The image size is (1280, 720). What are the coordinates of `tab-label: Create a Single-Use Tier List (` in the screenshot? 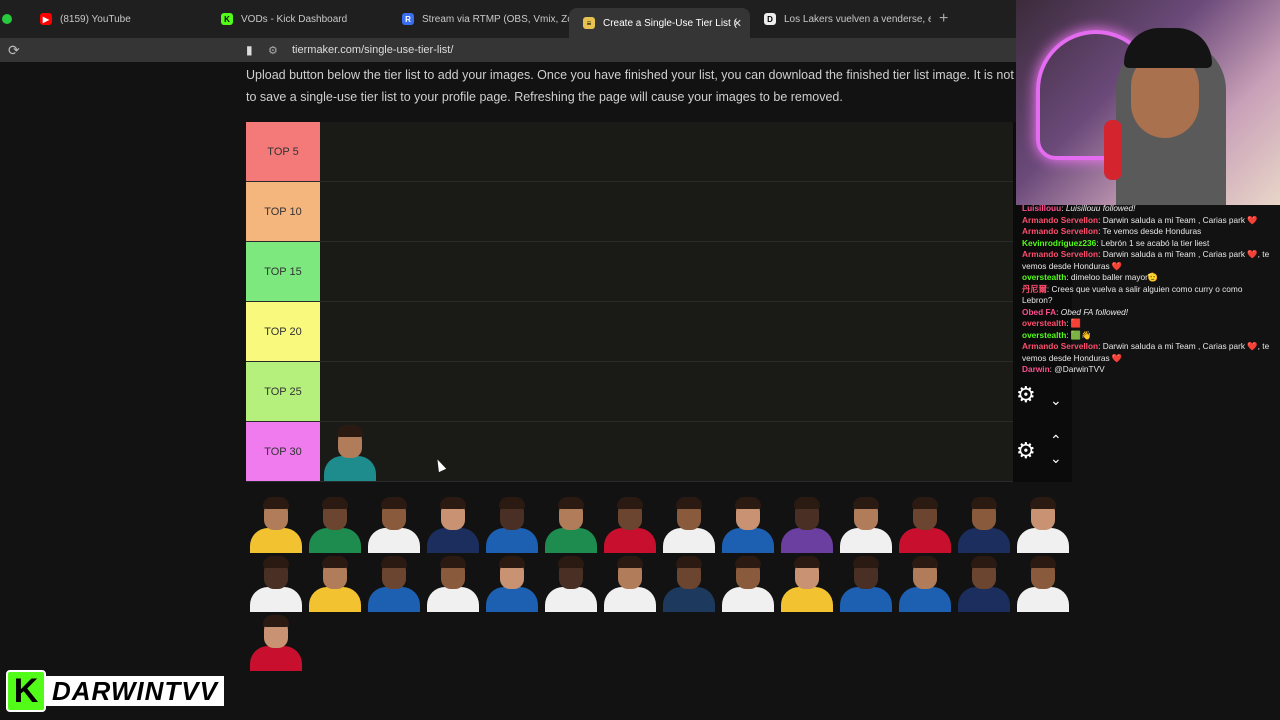 It's located at (670, 23).